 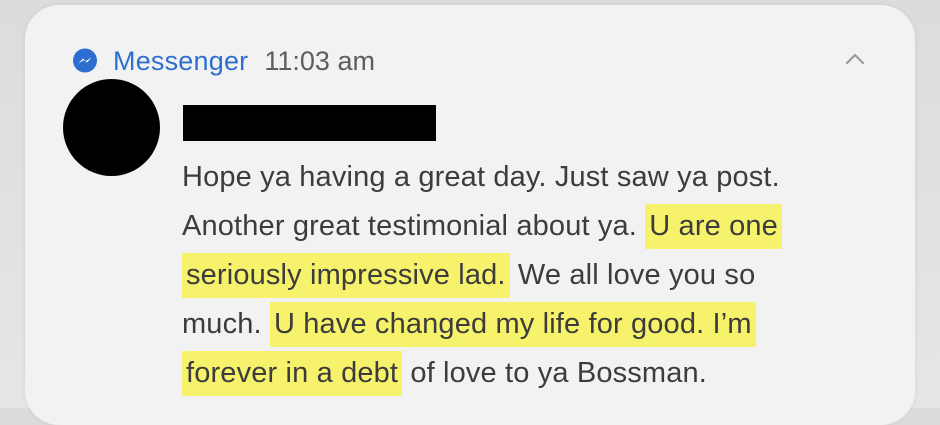 I want to click on notification-header: Messenger 11:03 am, so click(x=223, y=61).